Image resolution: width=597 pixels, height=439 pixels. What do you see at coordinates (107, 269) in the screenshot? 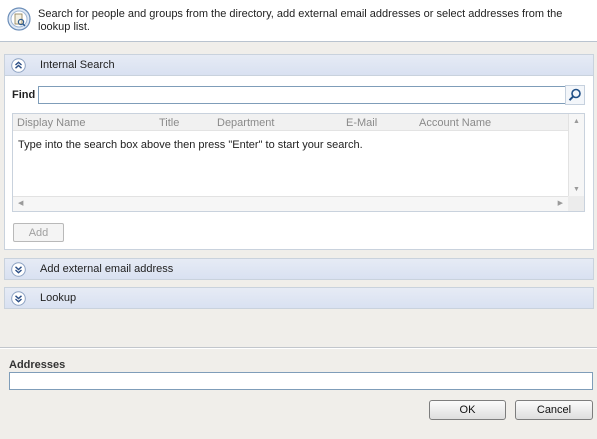
I see `section-label: Add external email address` at bounding box center [107, 269].